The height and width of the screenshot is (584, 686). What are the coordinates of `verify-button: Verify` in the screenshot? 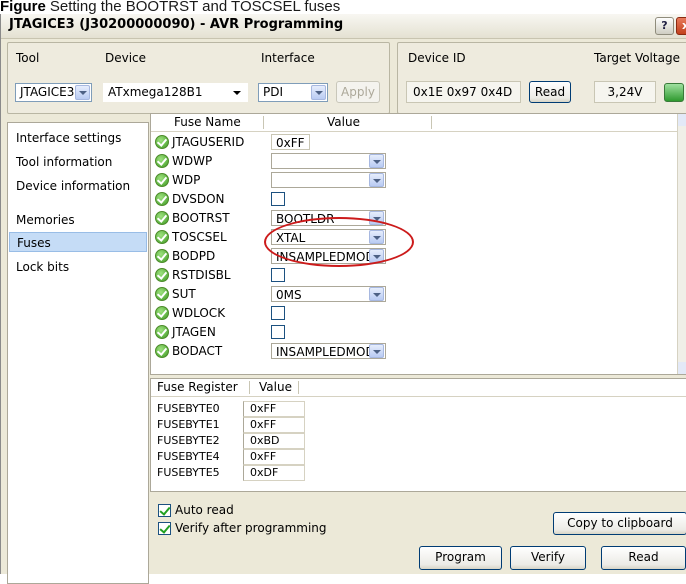 It's located at (548, 558).